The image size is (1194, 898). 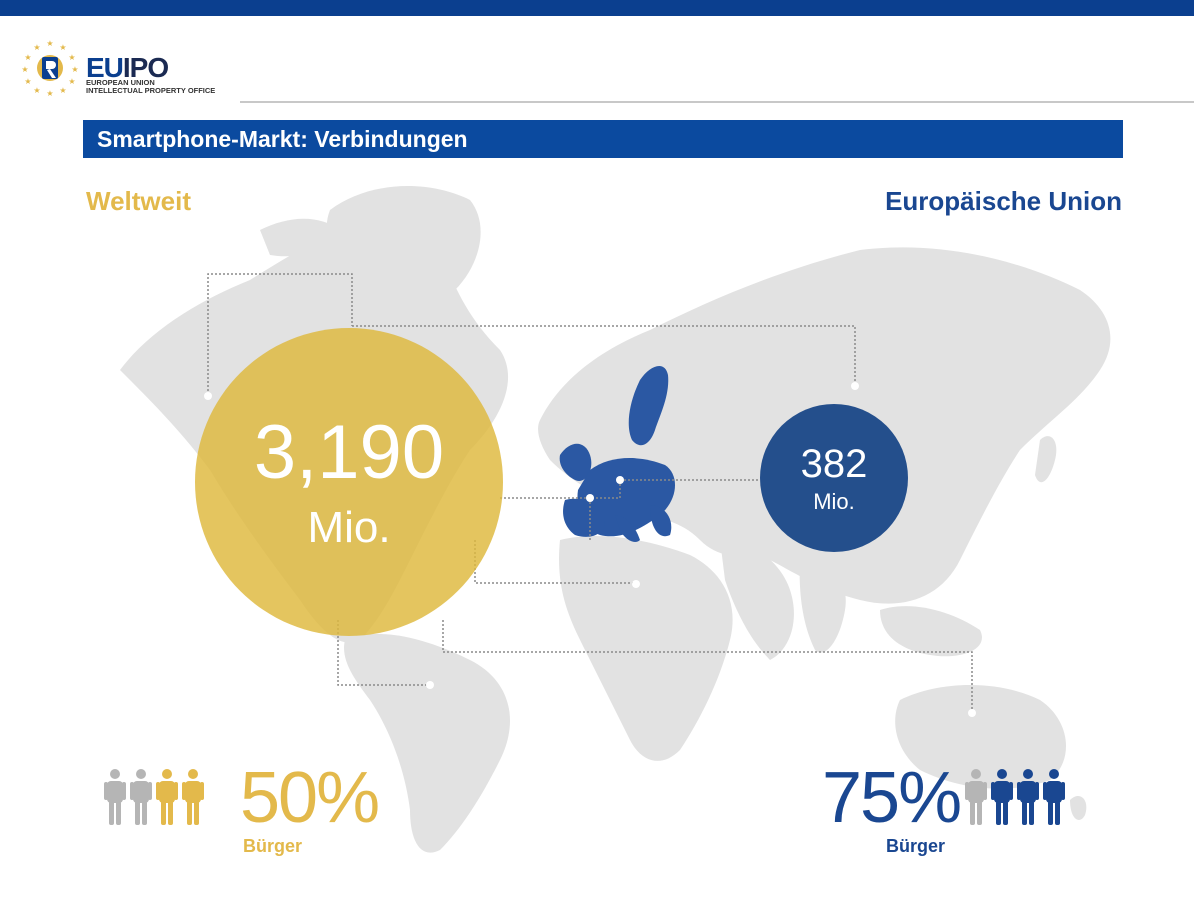 I want to click on world-value: 3,190, so click(x=349, y=452).